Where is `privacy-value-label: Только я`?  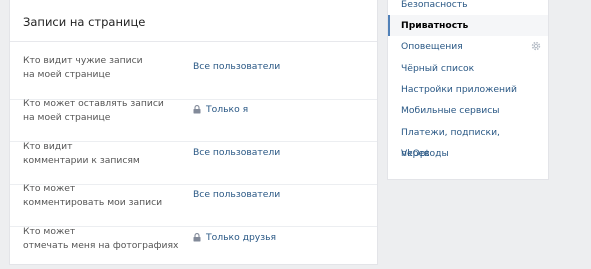
privacy-value-label: Только я is located at coordinates (227, 109).